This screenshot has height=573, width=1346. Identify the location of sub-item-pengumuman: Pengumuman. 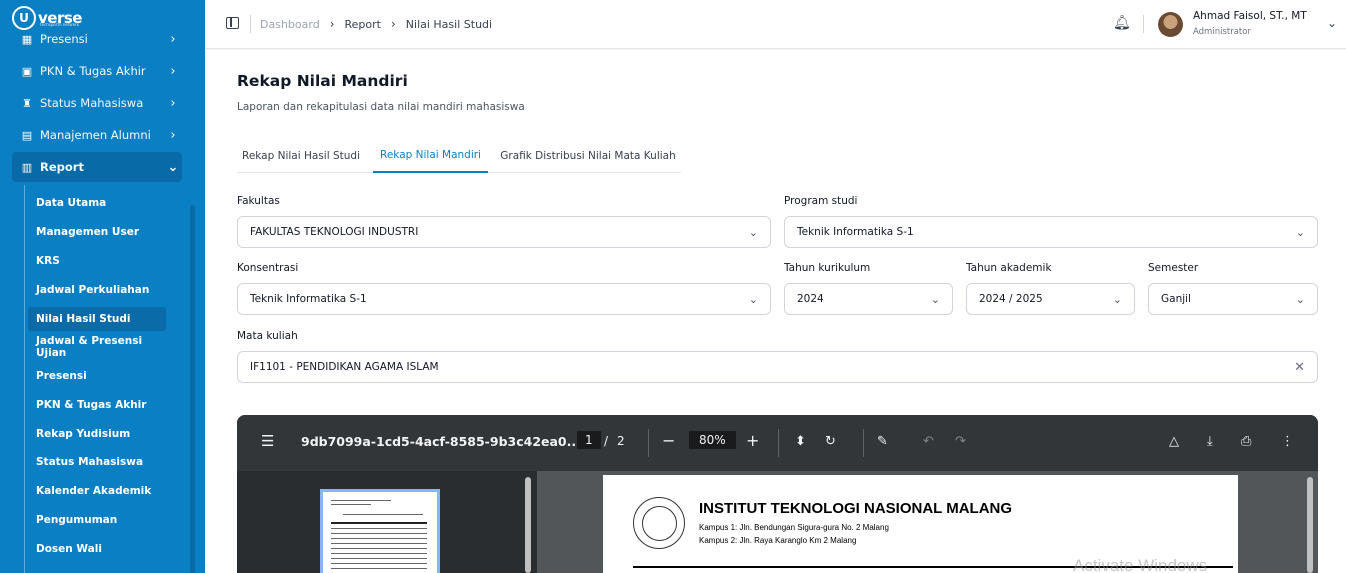
(97, 520).